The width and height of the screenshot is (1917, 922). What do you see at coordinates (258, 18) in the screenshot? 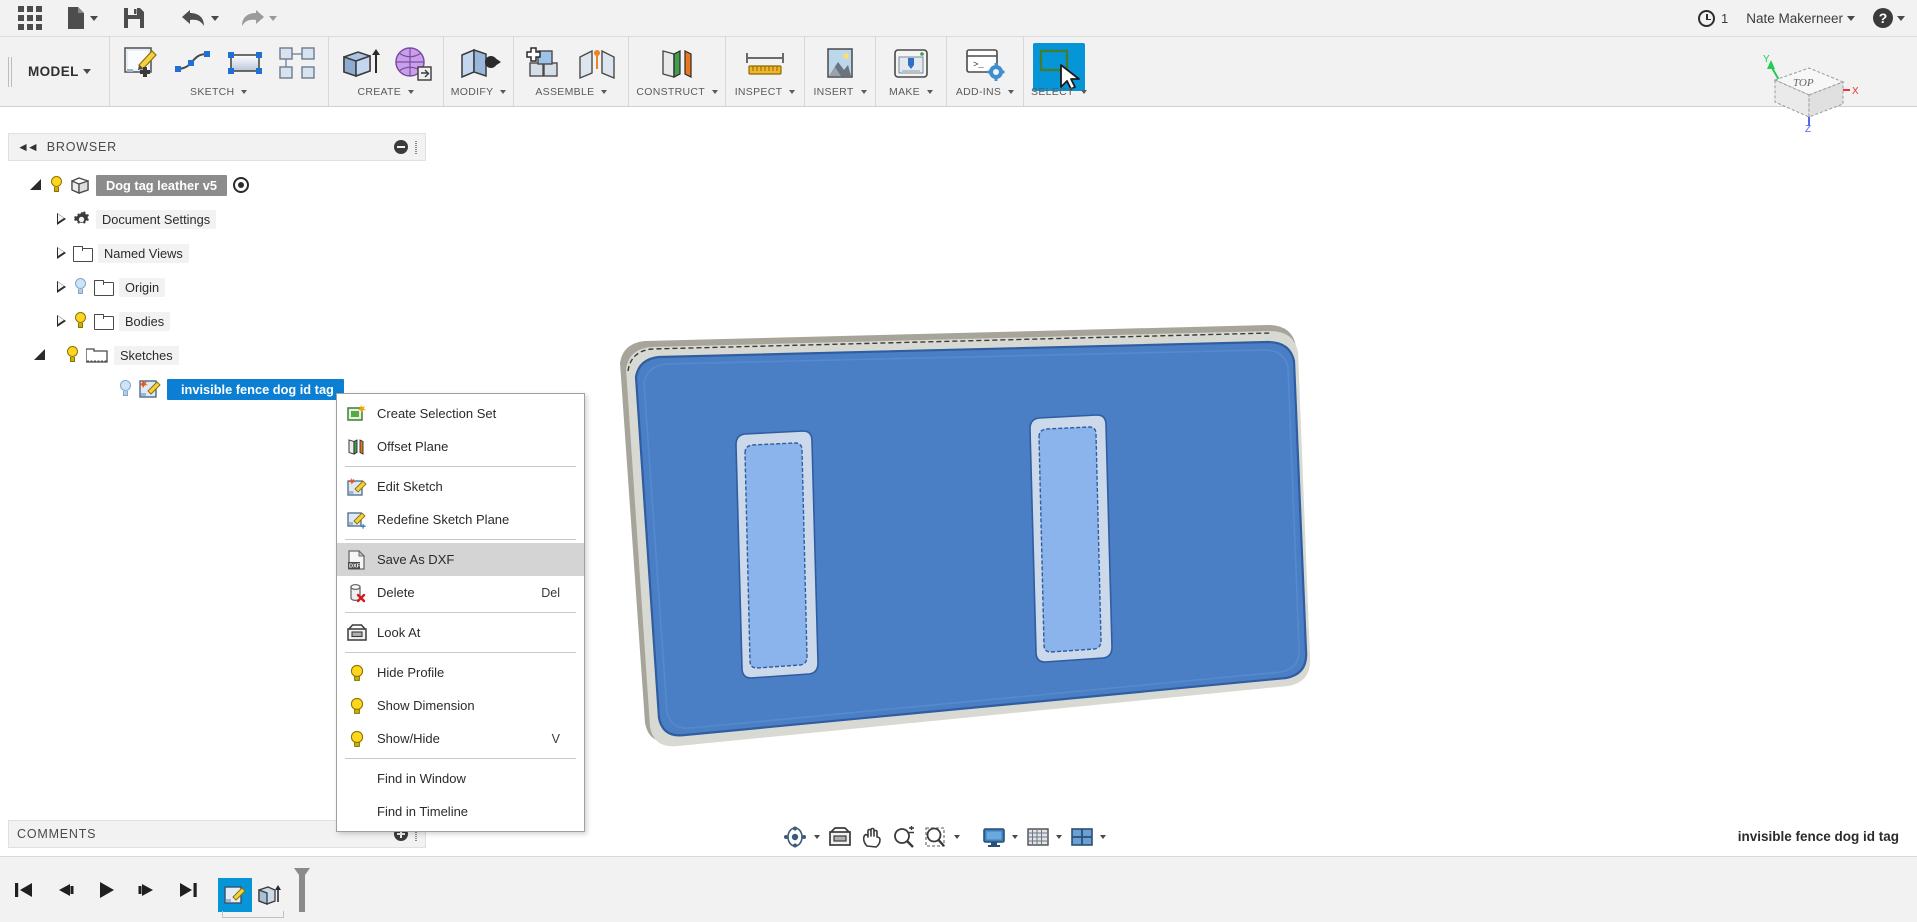
I see `redo-button` at bounding box center [258, 18].